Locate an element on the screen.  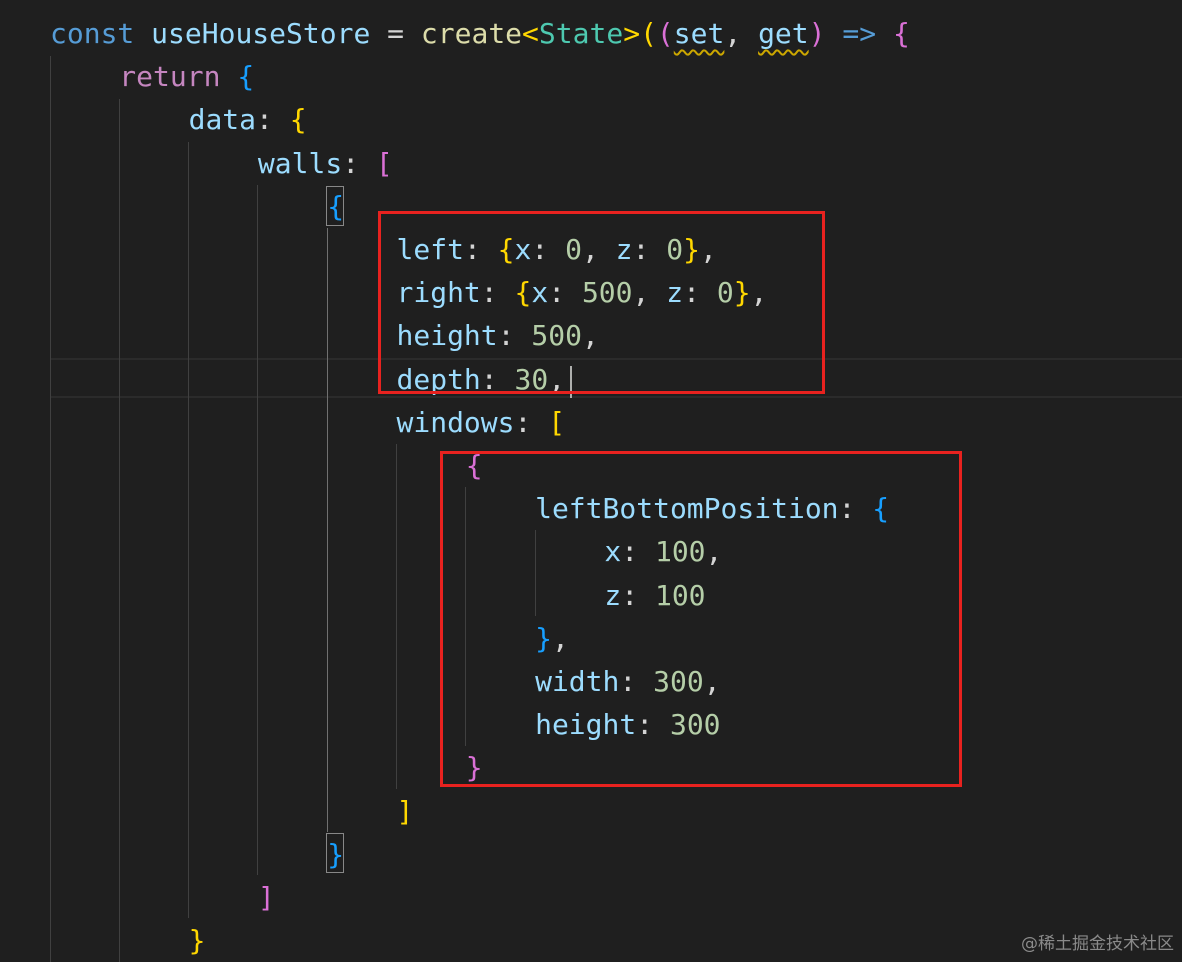
code-token: set is located at coordinates (699, 33).